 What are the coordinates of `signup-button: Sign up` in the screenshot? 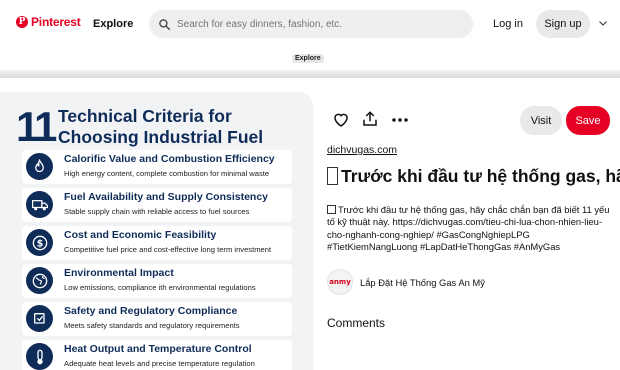 It's located at (563, 24).